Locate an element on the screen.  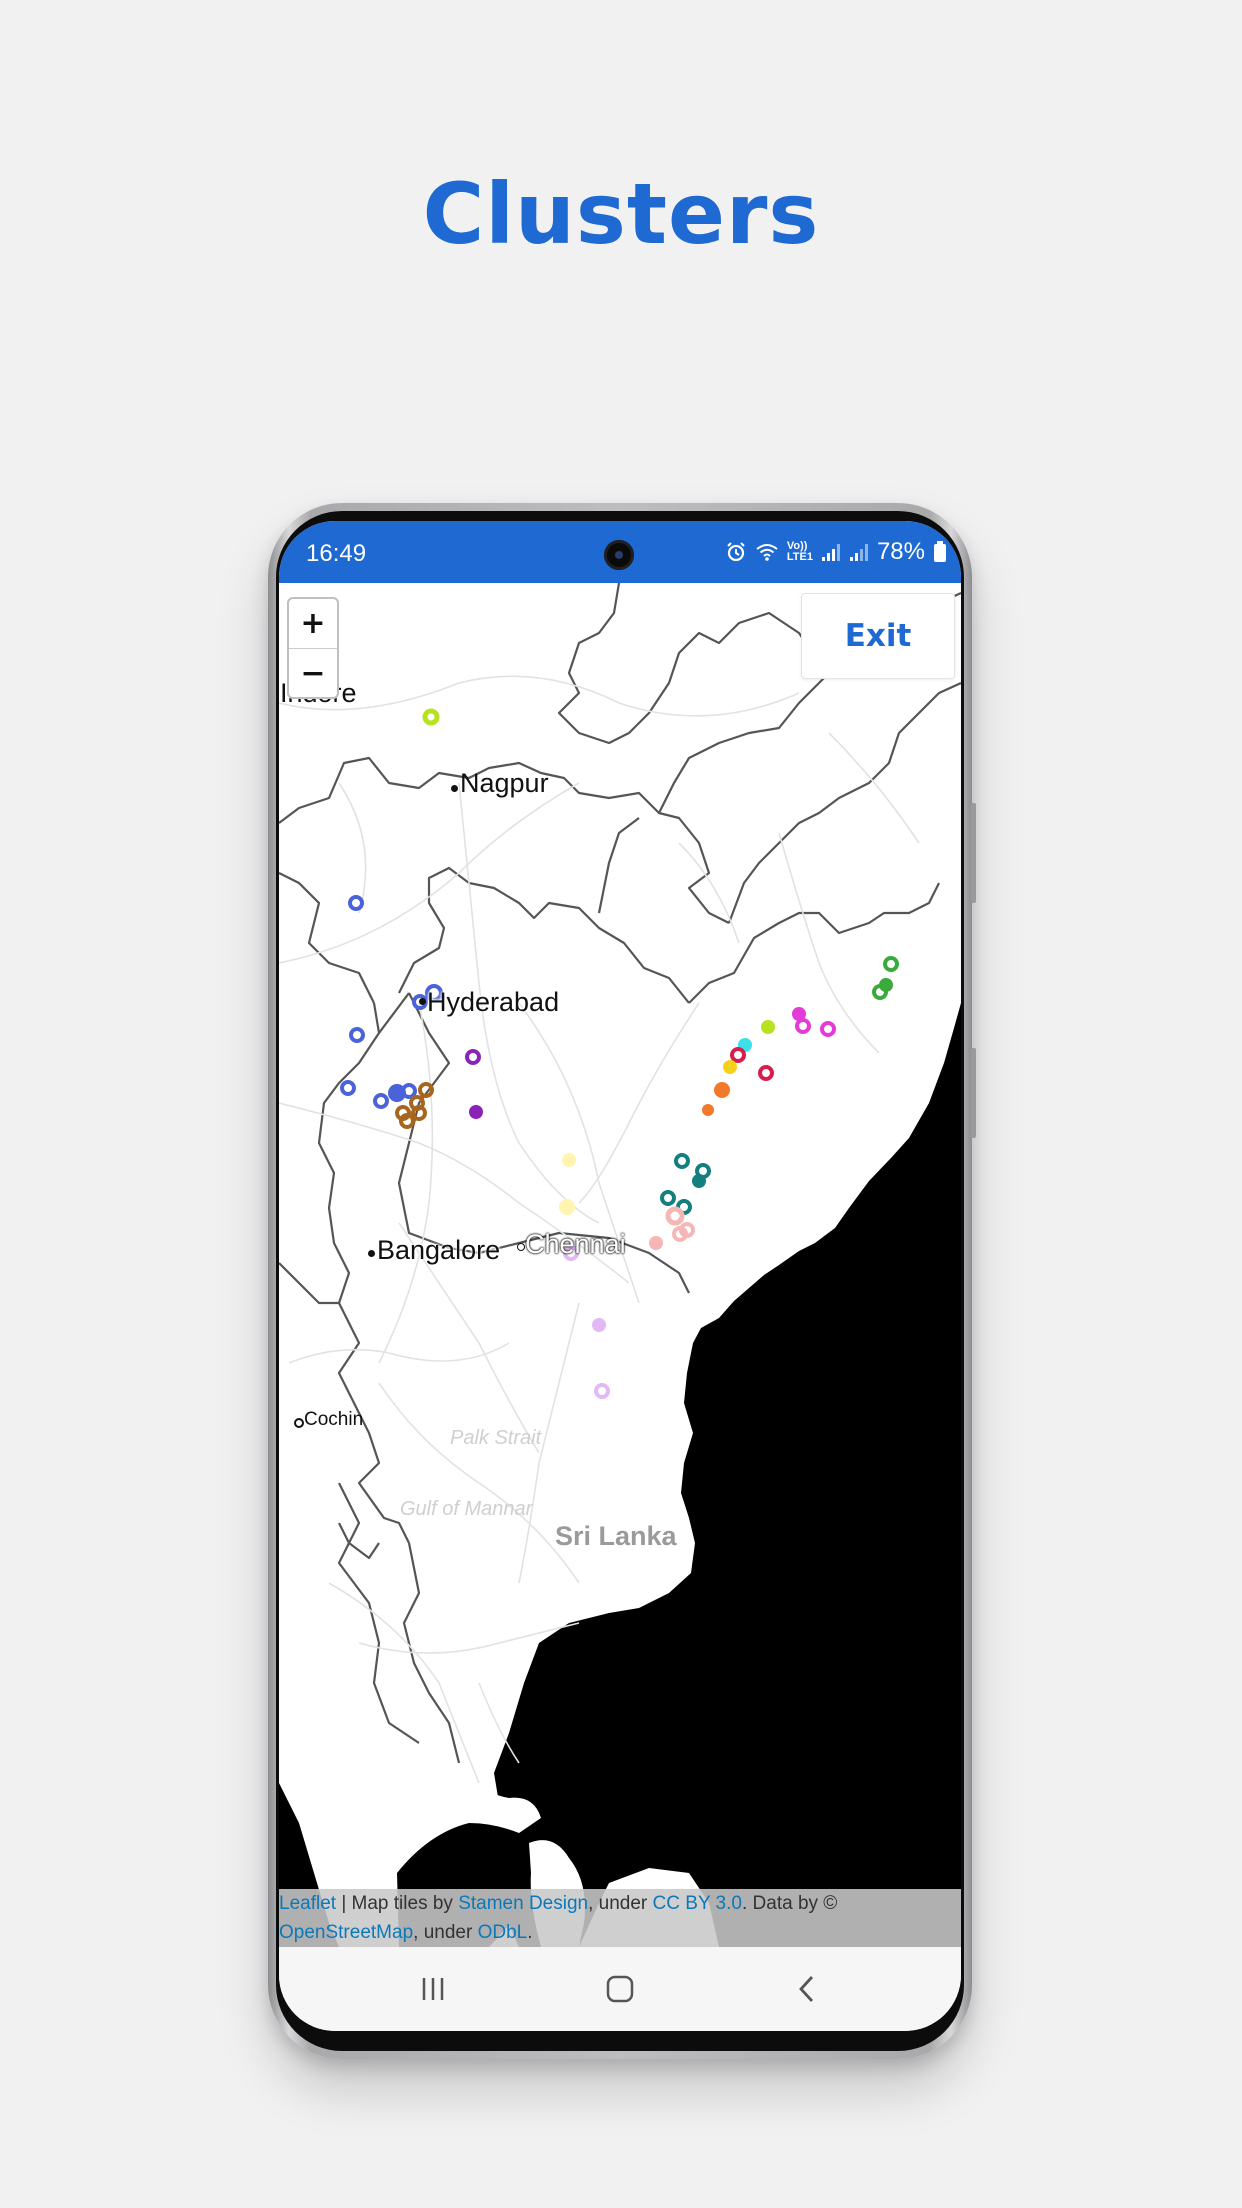
battery-icon is located at coordinates (940, 551).